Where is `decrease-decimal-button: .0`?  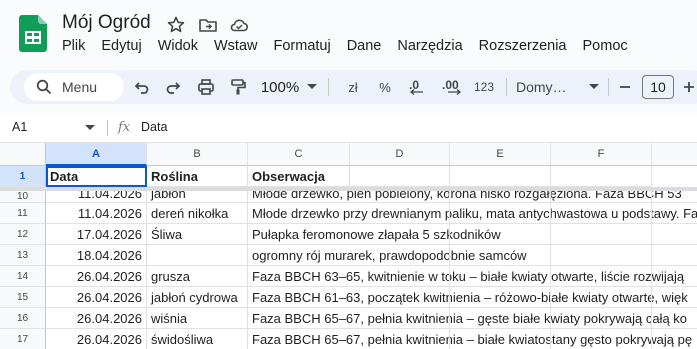 decrease-decimal-button: .0 is located at coordinates (420, 87).